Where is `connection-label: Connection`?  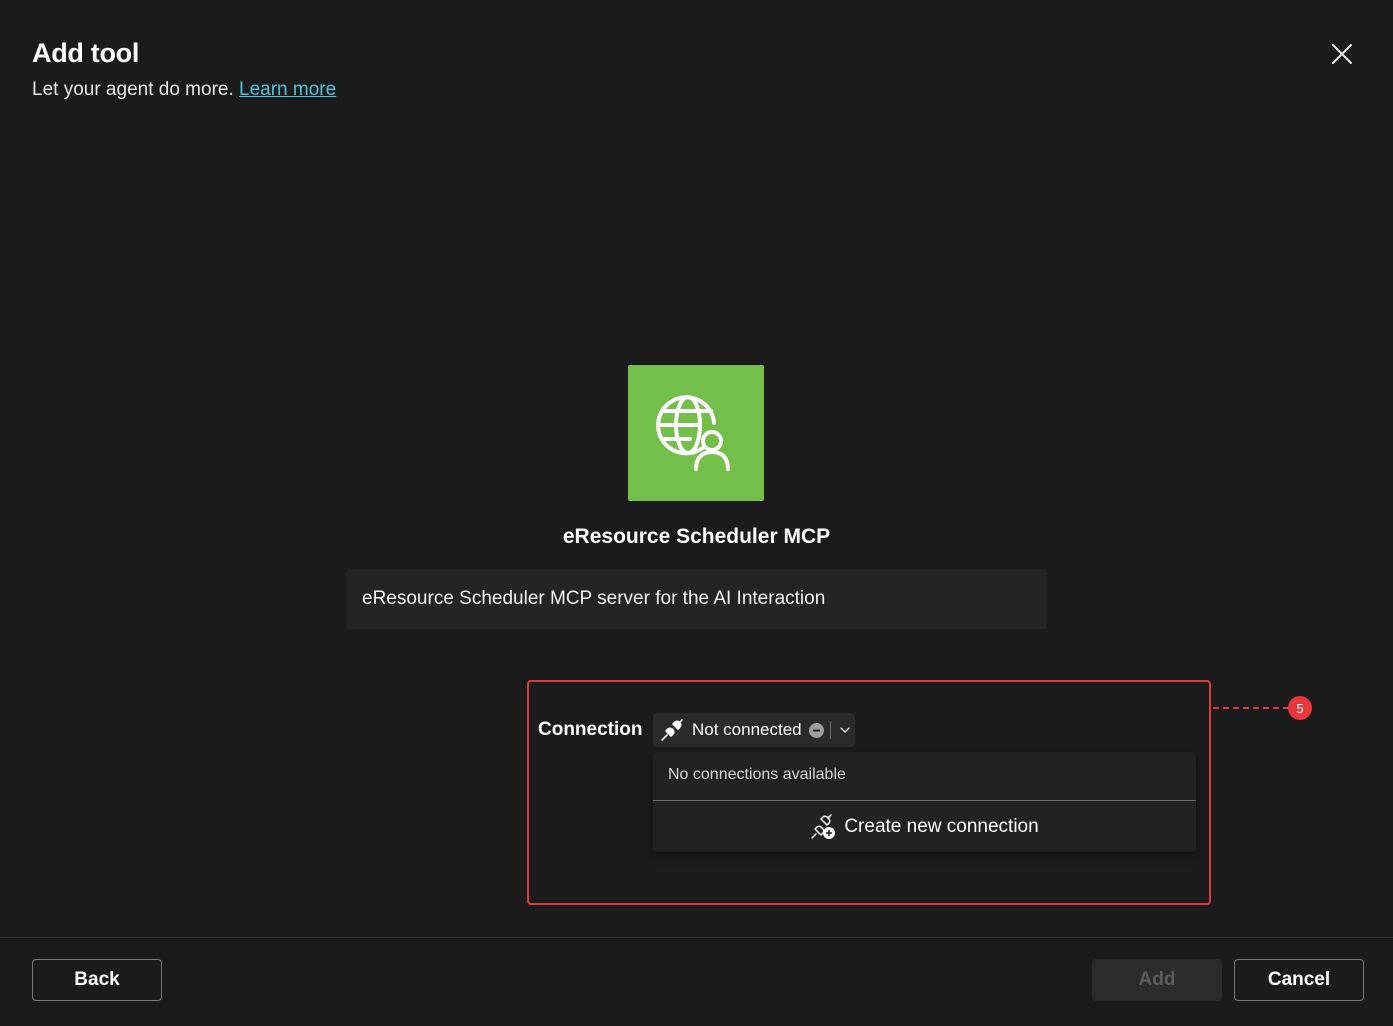
connection-label: Connection is located at coordinates (590, 729).